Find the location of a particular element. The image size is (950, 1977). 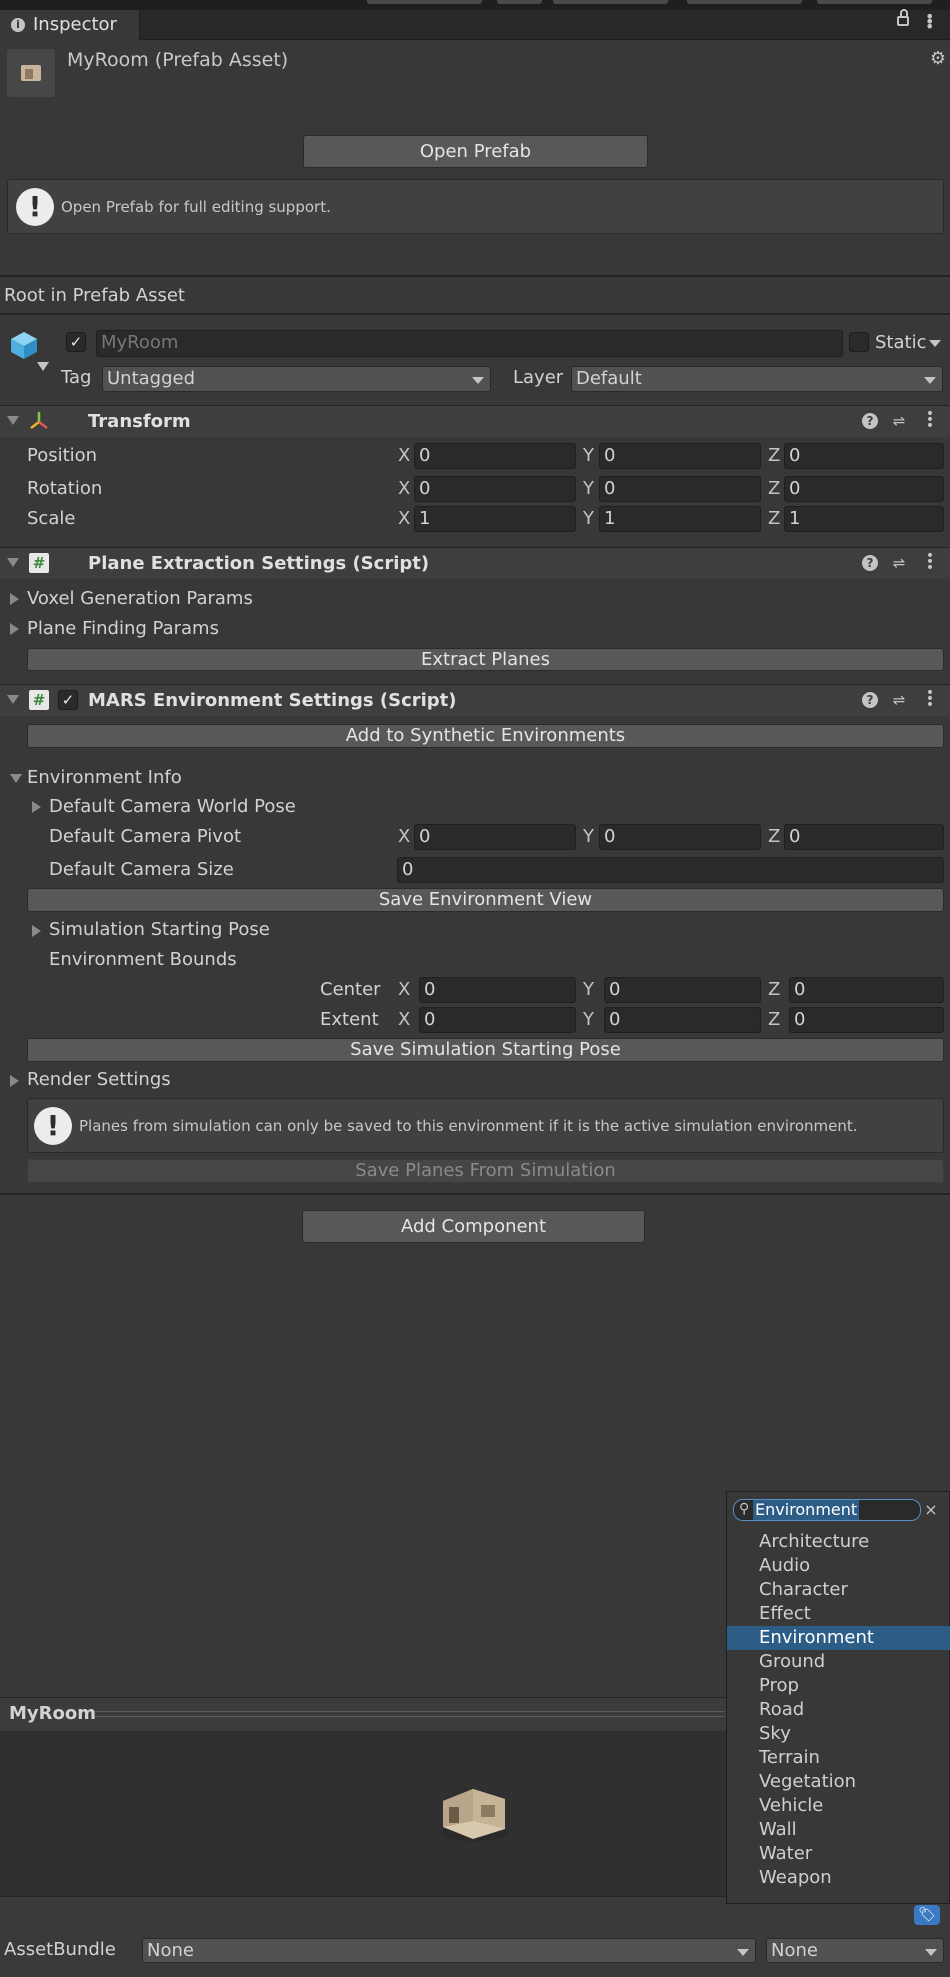

camera-pivot-x-label: X is located at coordinates (404, 836).